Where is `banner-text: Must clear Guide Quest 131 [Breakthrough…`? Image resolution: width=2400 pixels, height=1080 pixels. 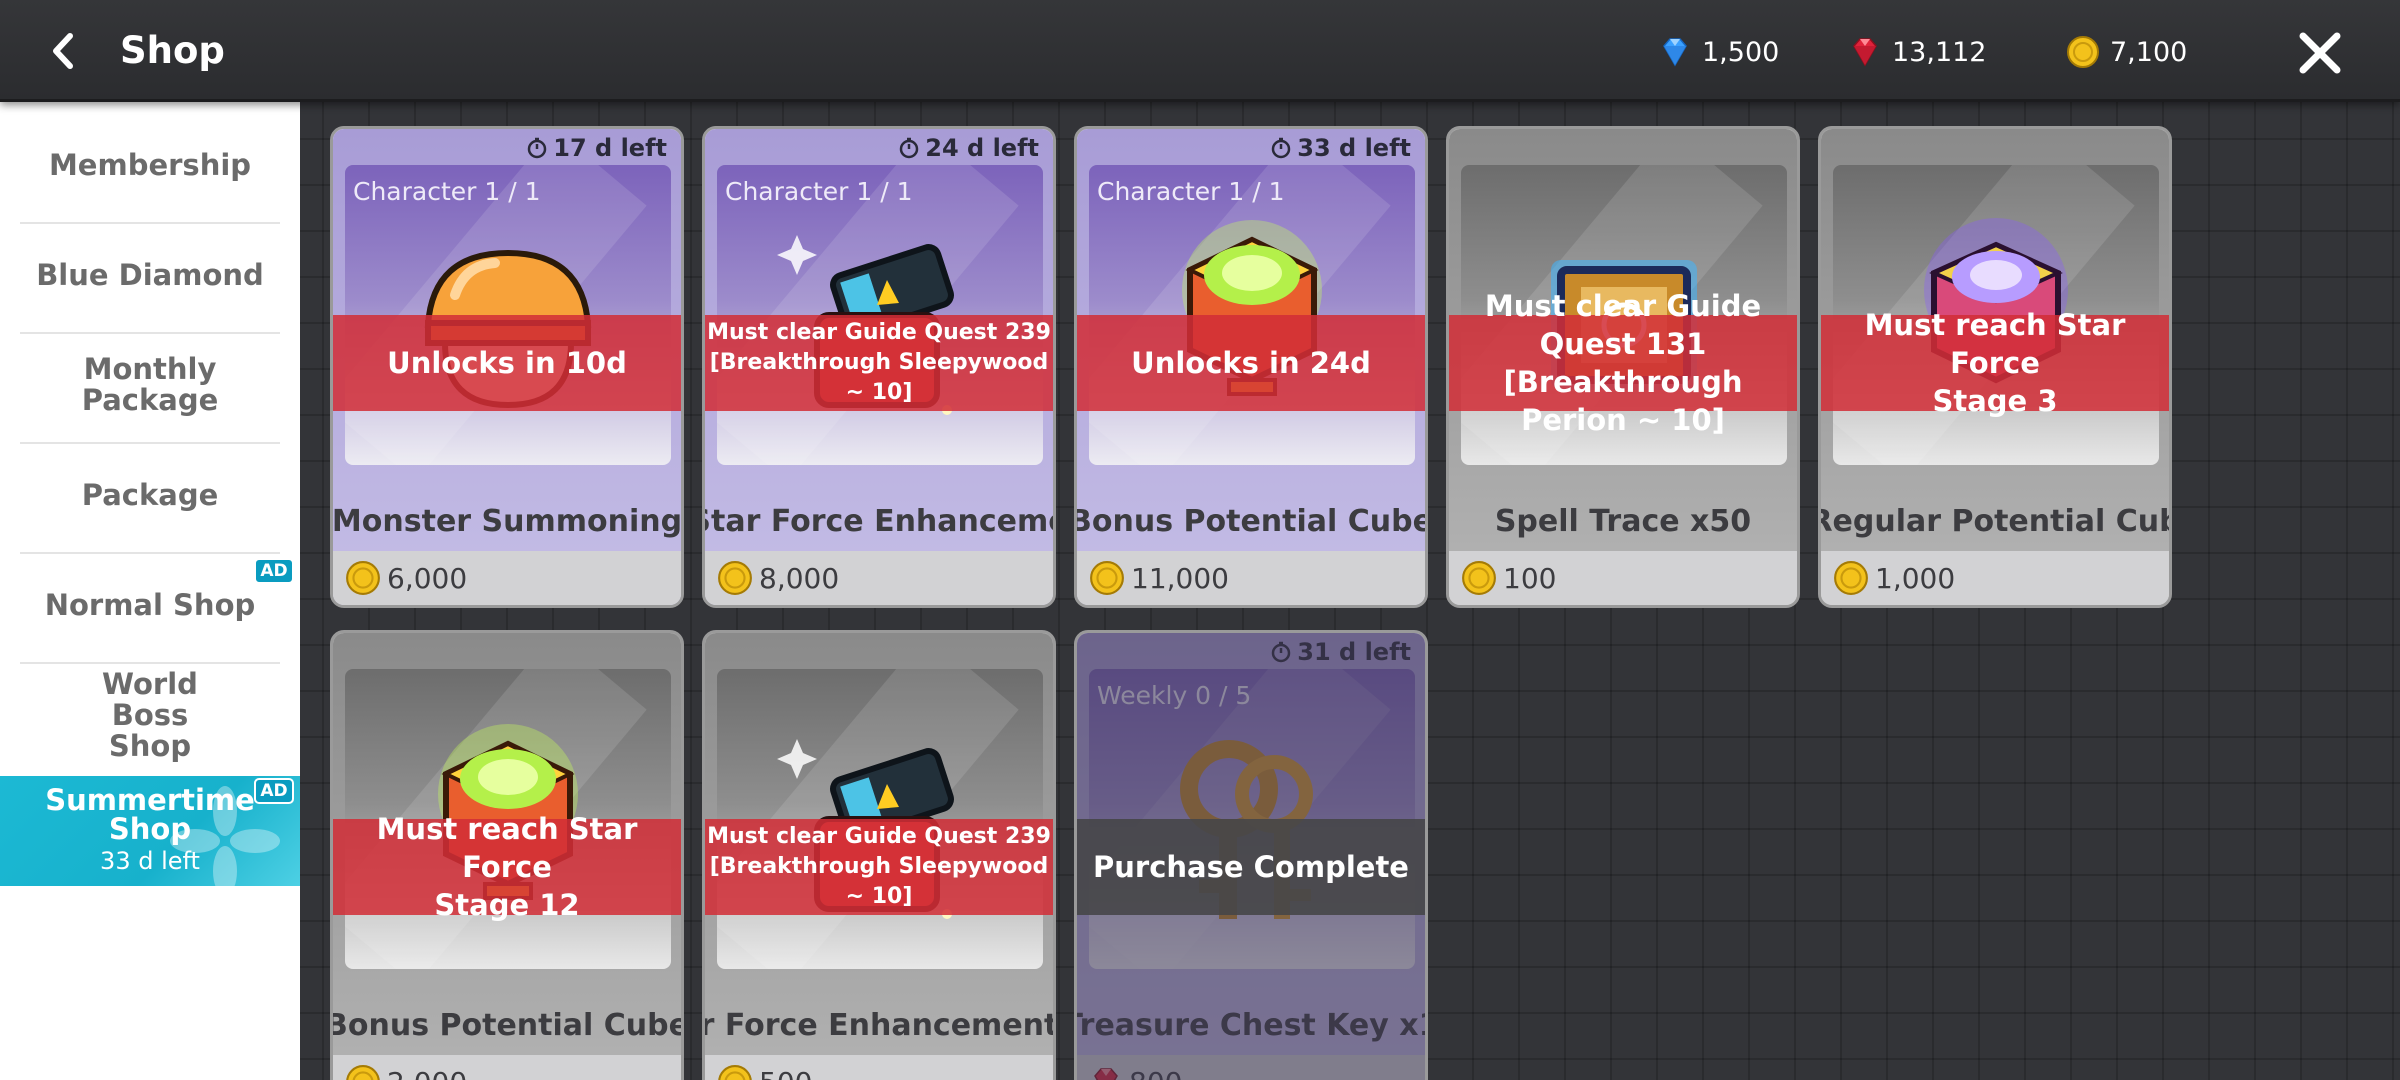
banner-text: Must clear Guide Quest 131 [Breakthrough… is located at coordinates (1623, 363).